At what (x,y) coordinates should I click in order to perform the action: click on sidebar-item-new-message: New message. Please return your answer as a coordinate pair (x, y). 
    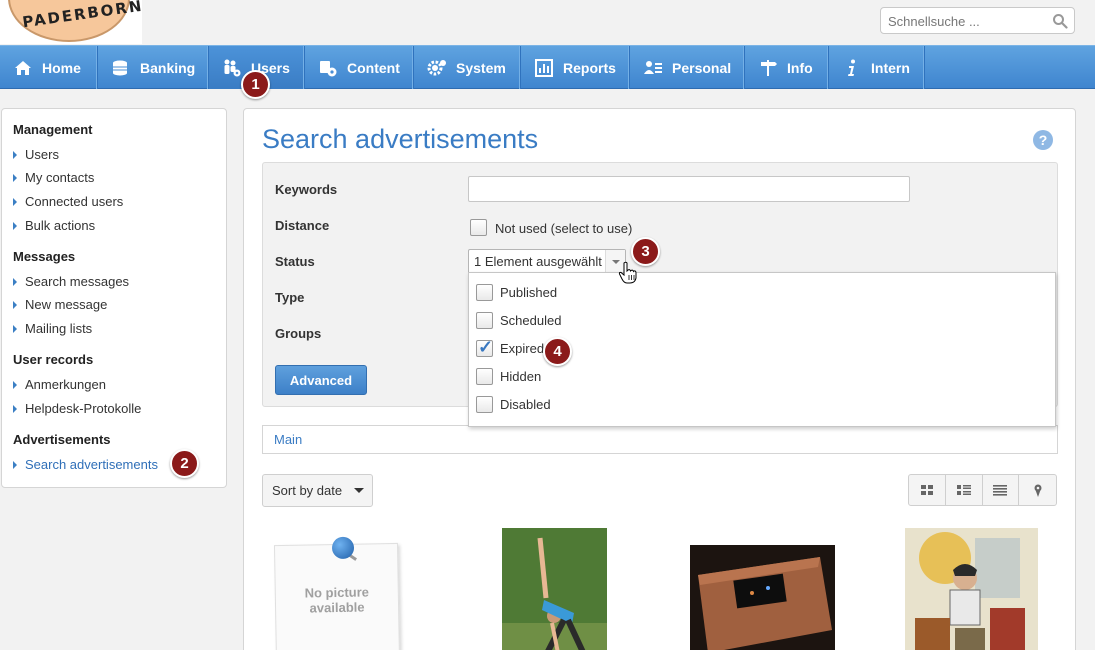
    Looking at the image, I should click on (60, 304).